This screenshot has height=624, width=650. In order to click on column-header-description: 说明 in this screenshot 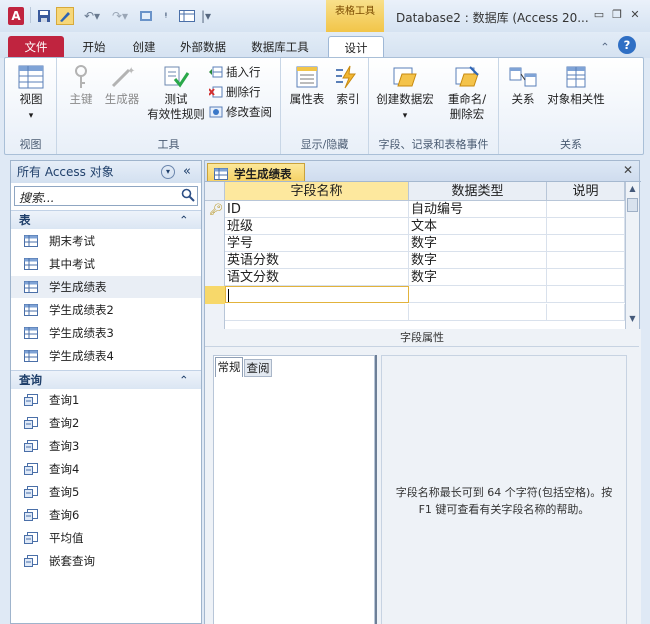, I will do `click(586, 191)`.